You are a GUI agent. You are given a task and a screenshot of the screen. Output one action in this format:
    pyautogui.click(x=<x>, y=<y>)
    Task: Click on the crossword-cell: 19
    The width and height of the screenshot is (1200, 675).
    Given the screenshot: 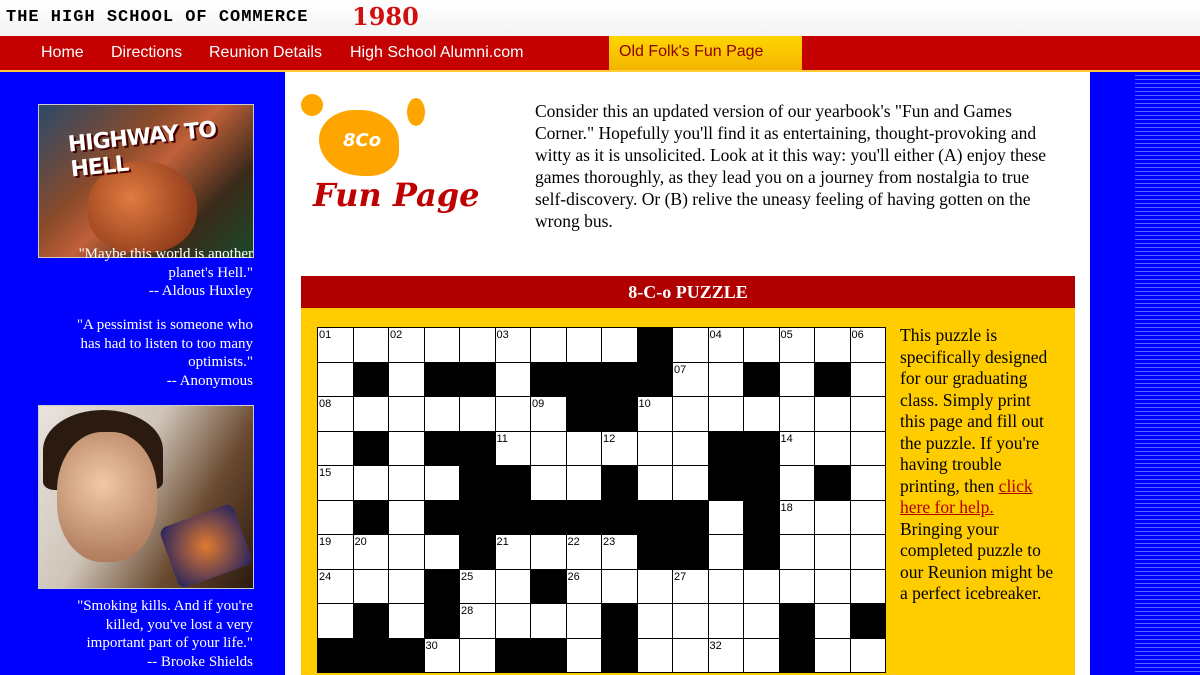 What is the action you would take?
    pyautogui.click(x=335, y=552)
    